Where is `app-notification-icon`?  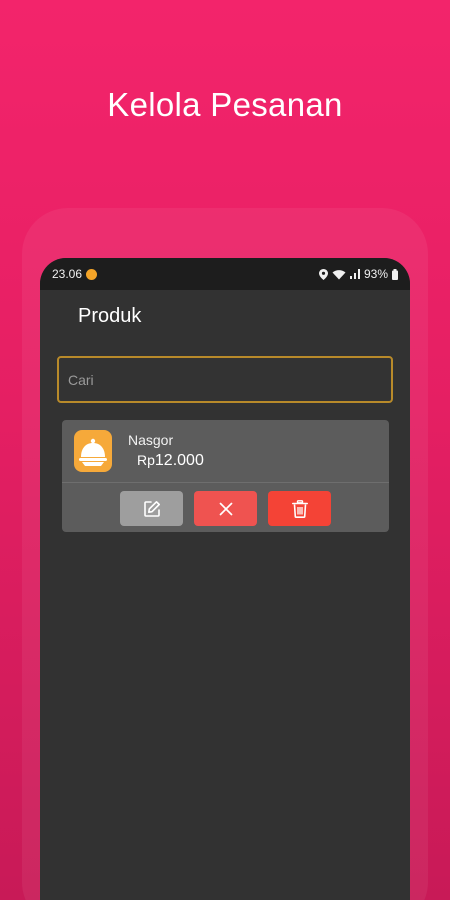
app-notification-icon is located at coordinates (92, 274).